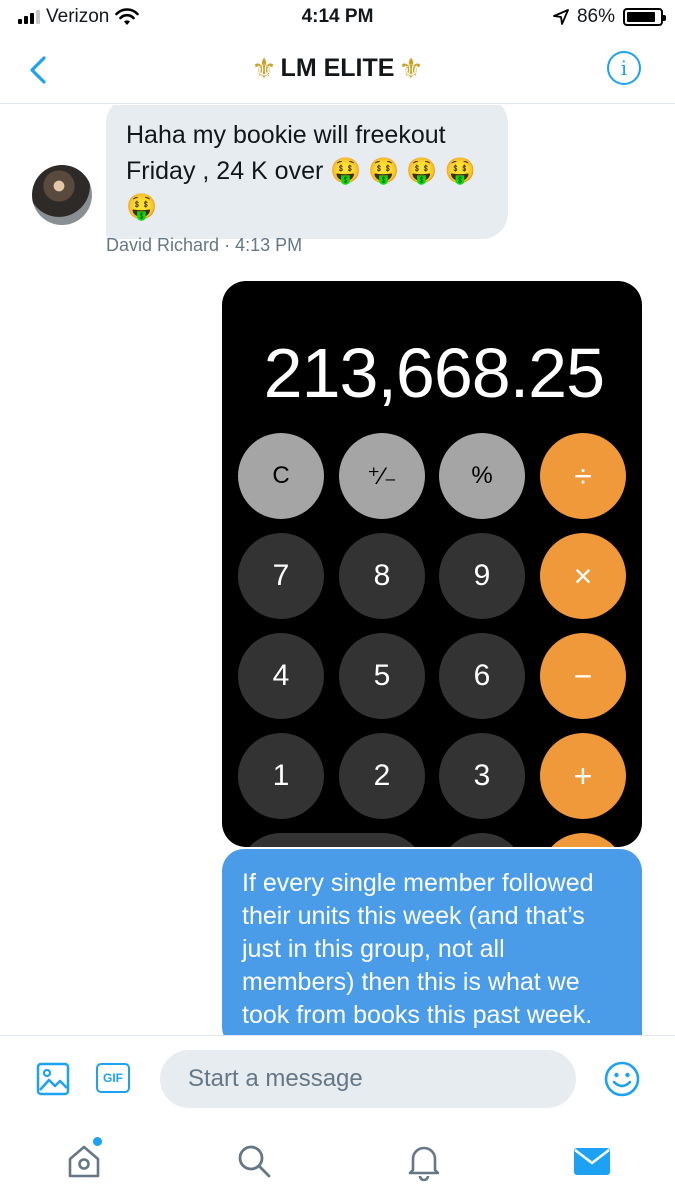 The width and height of the screenshot is (675, 1200). Describe the element at coordinates (281, 476) in the screenshot. I see `calc-key-clear: C` at that location.